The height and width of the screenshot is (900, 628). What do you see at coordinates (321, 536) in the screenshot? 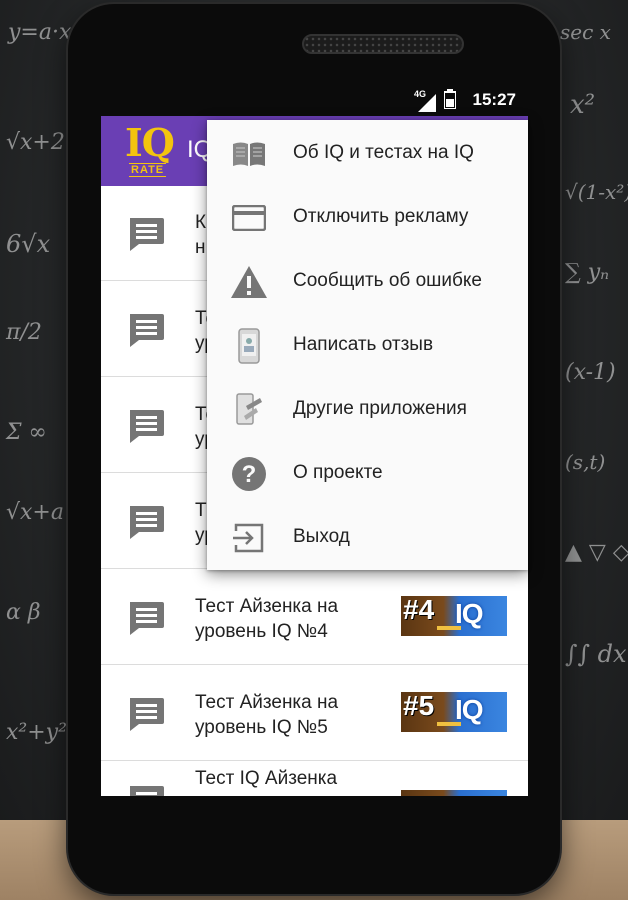
I see `menu-item-label: Выход` at bounding box center [321, 536].